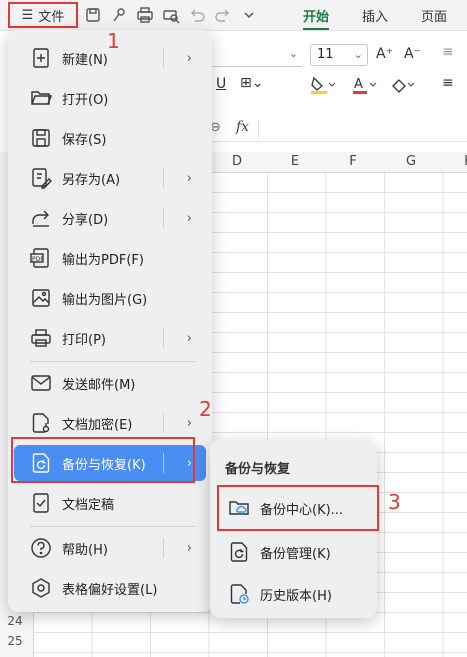 This screenshot has height=657, width=467. I want to click on menu-item-label: 新建(N), so click(85, 60).